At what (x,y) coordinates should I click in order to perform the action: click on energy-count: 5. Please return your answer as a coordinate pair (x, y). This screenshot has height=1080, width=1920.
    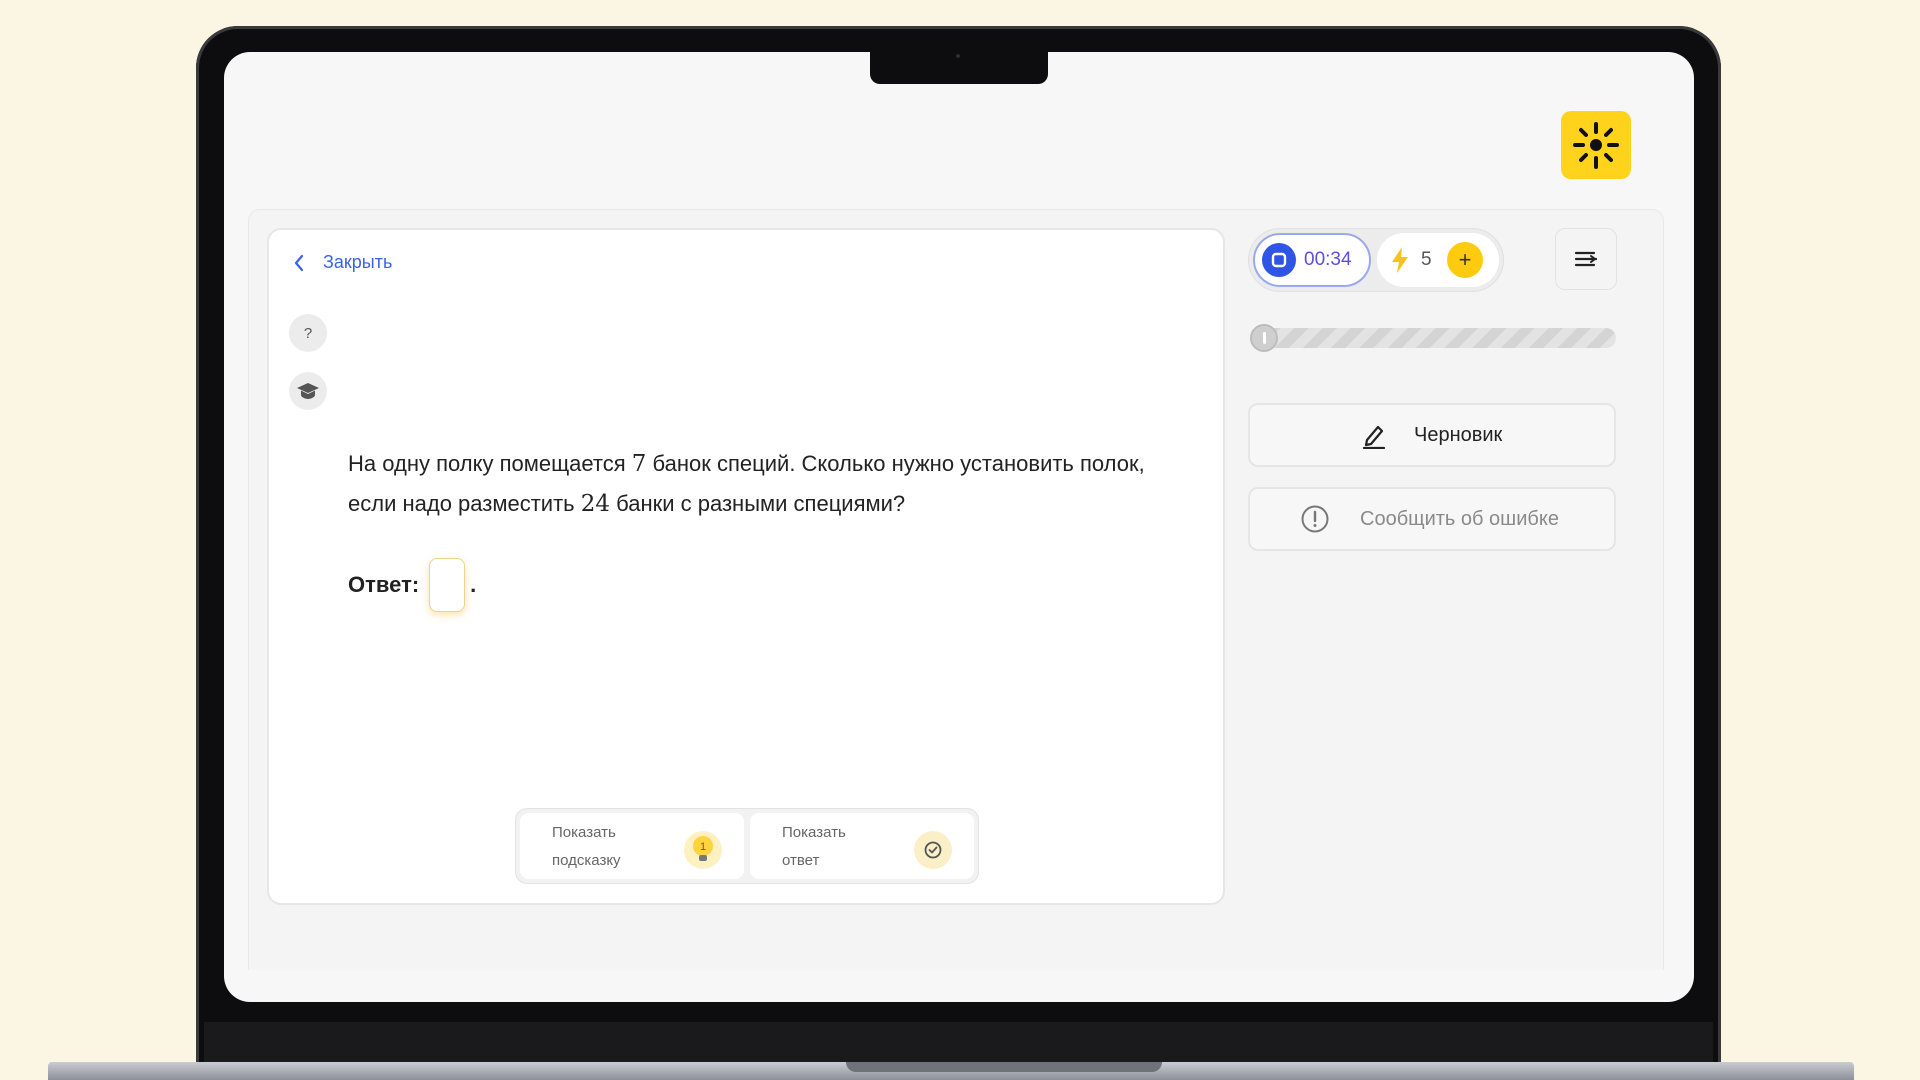
    Looking at the image, I should click on (1426, 259).